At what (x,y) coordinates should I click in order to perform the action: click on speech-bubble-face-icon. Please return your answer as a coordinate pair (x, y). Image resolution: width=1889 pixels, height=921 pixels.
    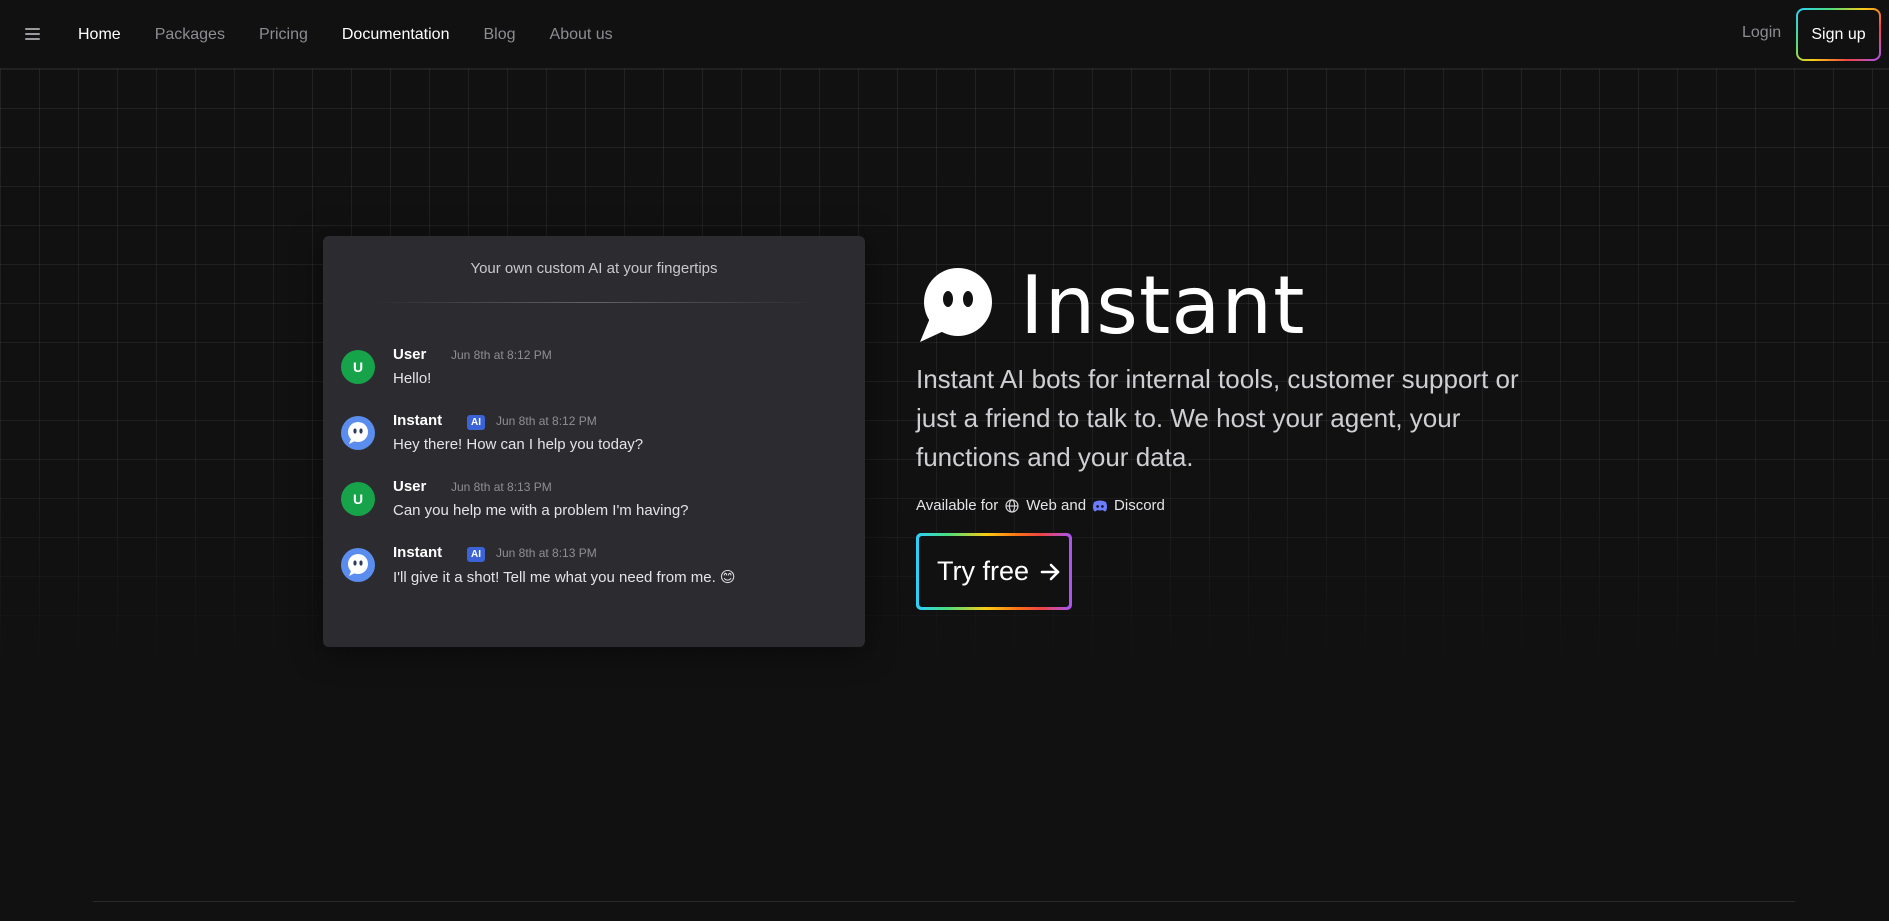
    Looking at the image, I should click on (956, 305).